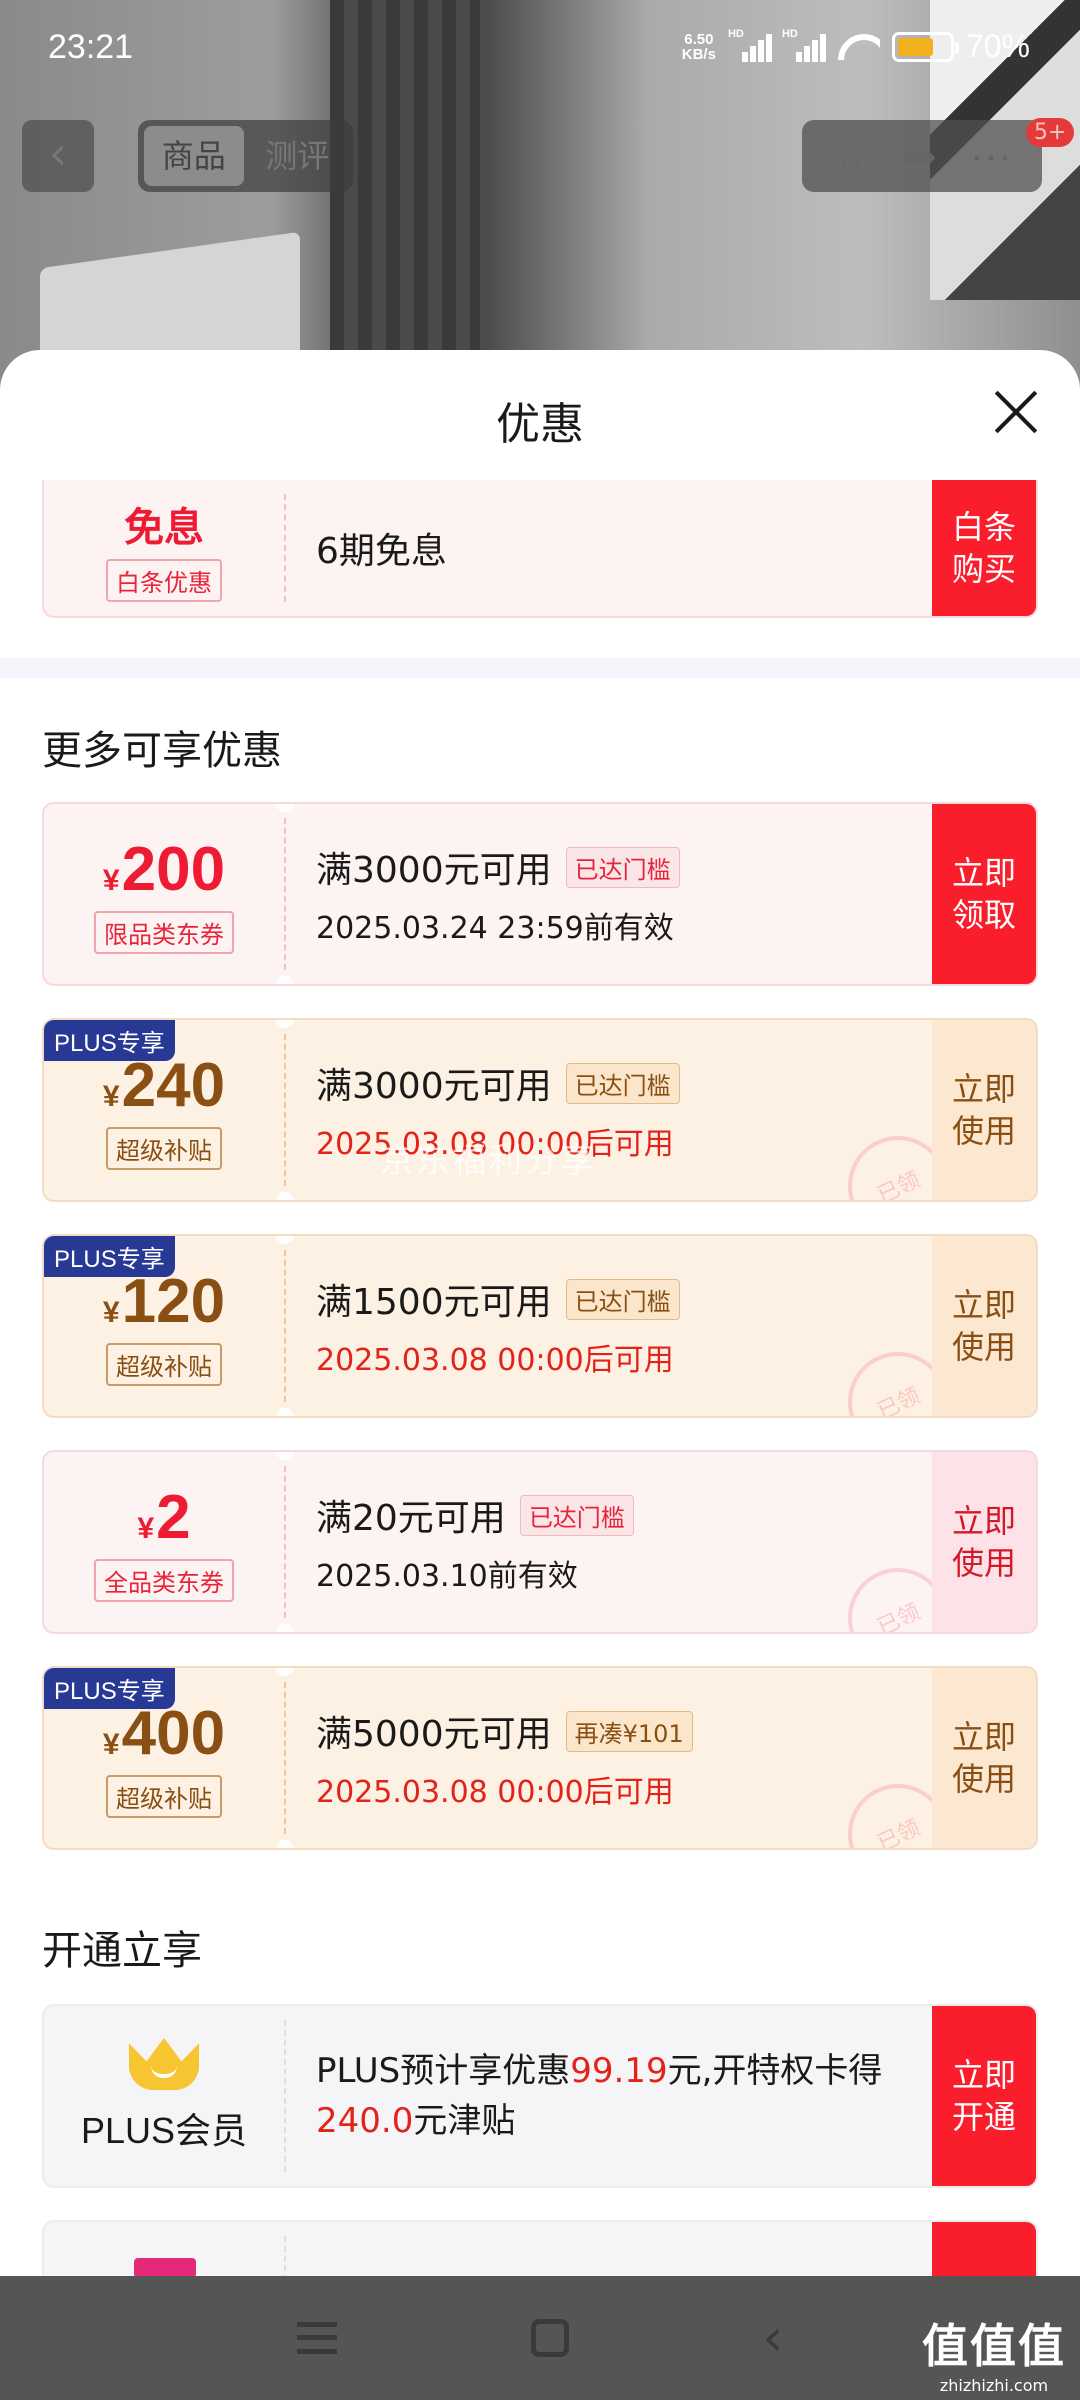  I want to click on coupon-amount: ¥ 400, so click(164, 1733).